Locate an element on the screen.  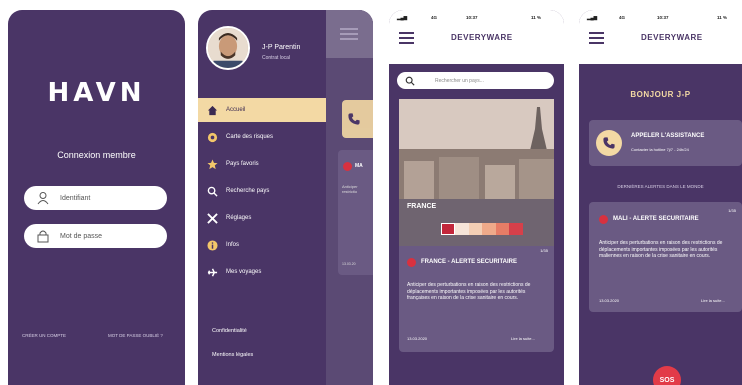
menu-item-label: Carte des risques is located at coordinates (250, 137).